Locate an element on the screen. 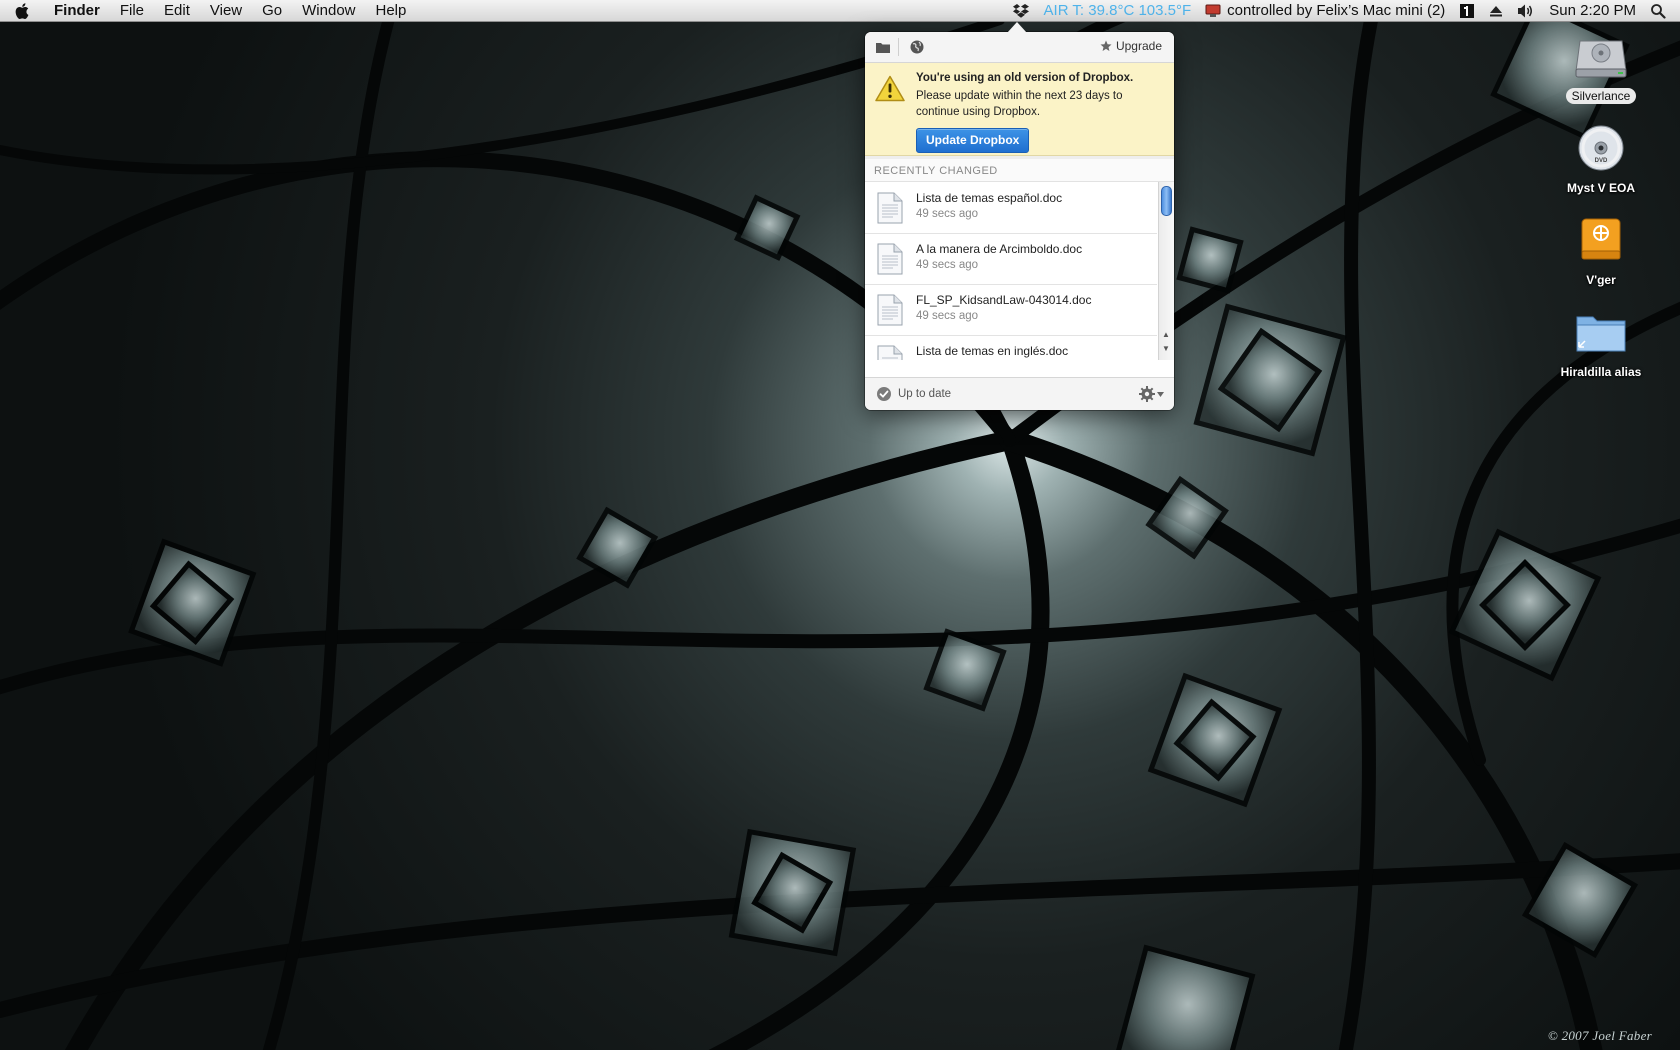 The width and height of the screenshot is (1680, 1050). popup-footer: Up to date is located at coordinates (1019, 393).